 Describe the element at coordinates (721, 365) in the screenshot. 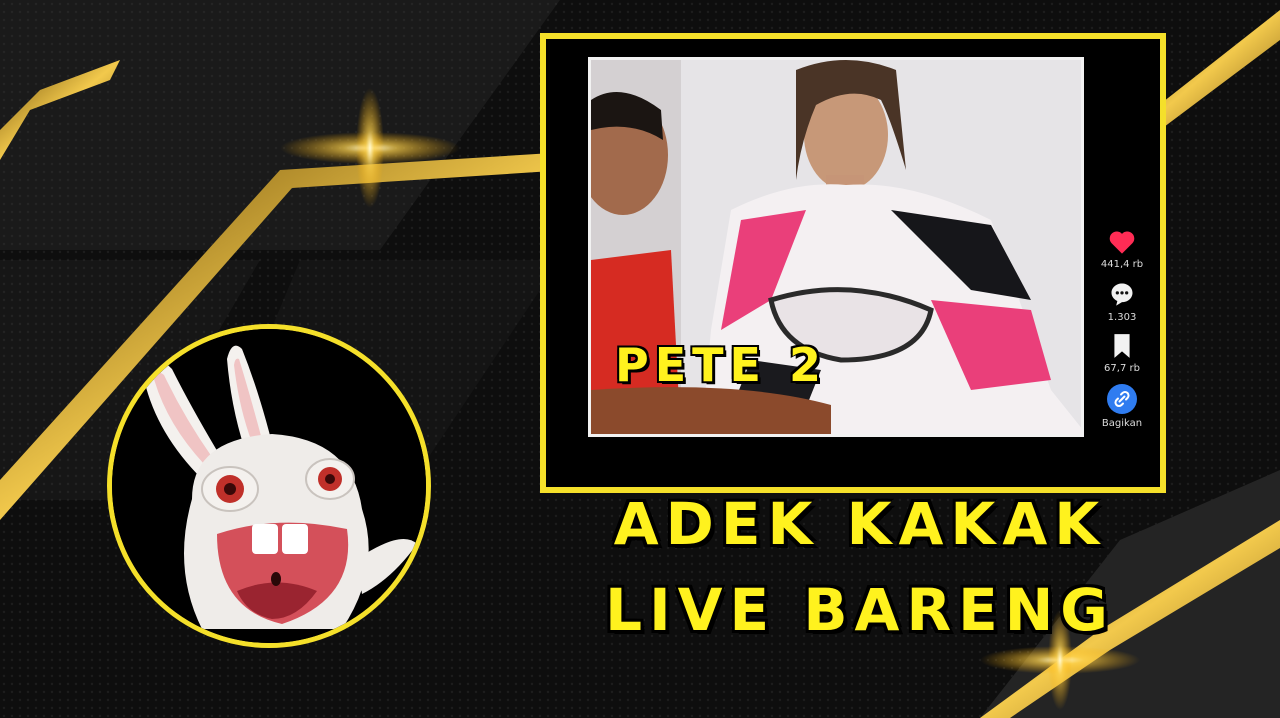

I see `video-overlay-title: PETE 2` at that location.